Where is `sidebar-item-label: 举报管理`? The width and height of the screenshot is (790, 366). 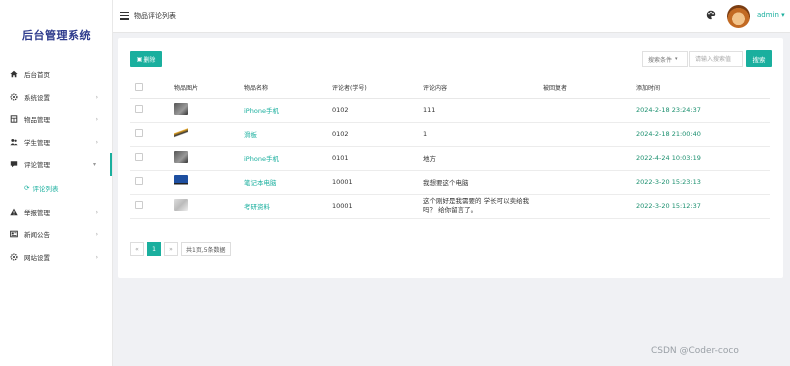
sidebar-item-label: 举报管理 is located at coordinates (37, 212).